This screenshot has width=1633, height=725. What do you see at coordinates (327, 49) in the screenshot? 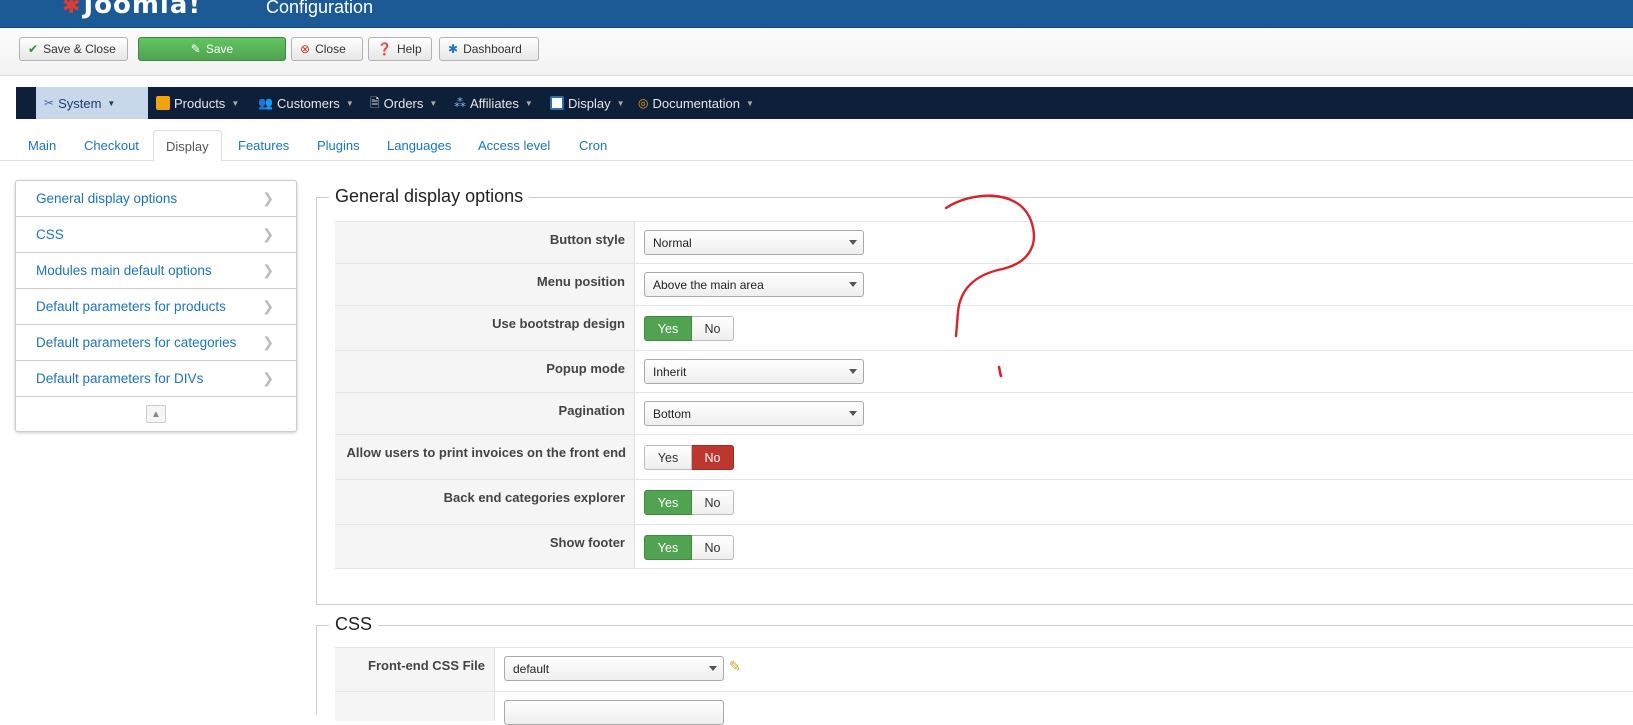
I see `close-button: ⊗ Close` at bounding box center [327, 49].